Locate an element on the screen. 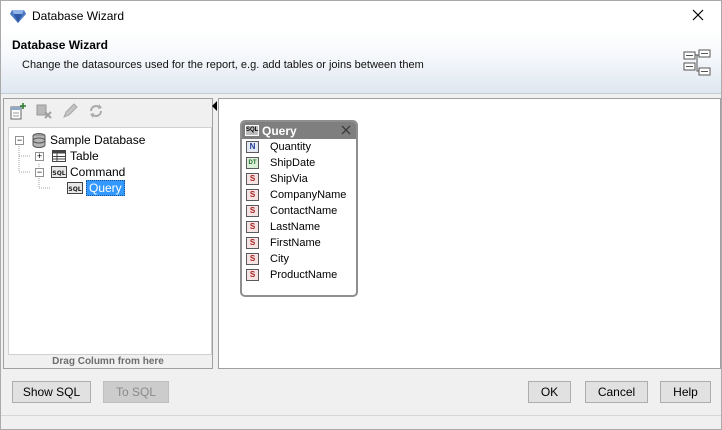 The height and width of the screenshot is (430, 722). field-row: S LastName is located at coordinates (299, 227).